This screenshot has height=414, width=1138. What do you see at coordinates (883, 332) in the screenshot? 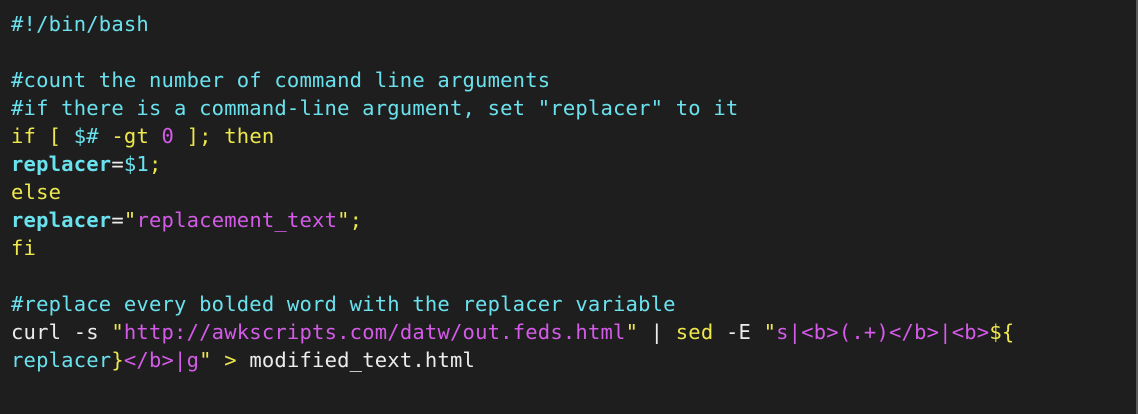
I see `code-token: s|<b>(.+)</b>|<b>` at bounding box center [883, 332].